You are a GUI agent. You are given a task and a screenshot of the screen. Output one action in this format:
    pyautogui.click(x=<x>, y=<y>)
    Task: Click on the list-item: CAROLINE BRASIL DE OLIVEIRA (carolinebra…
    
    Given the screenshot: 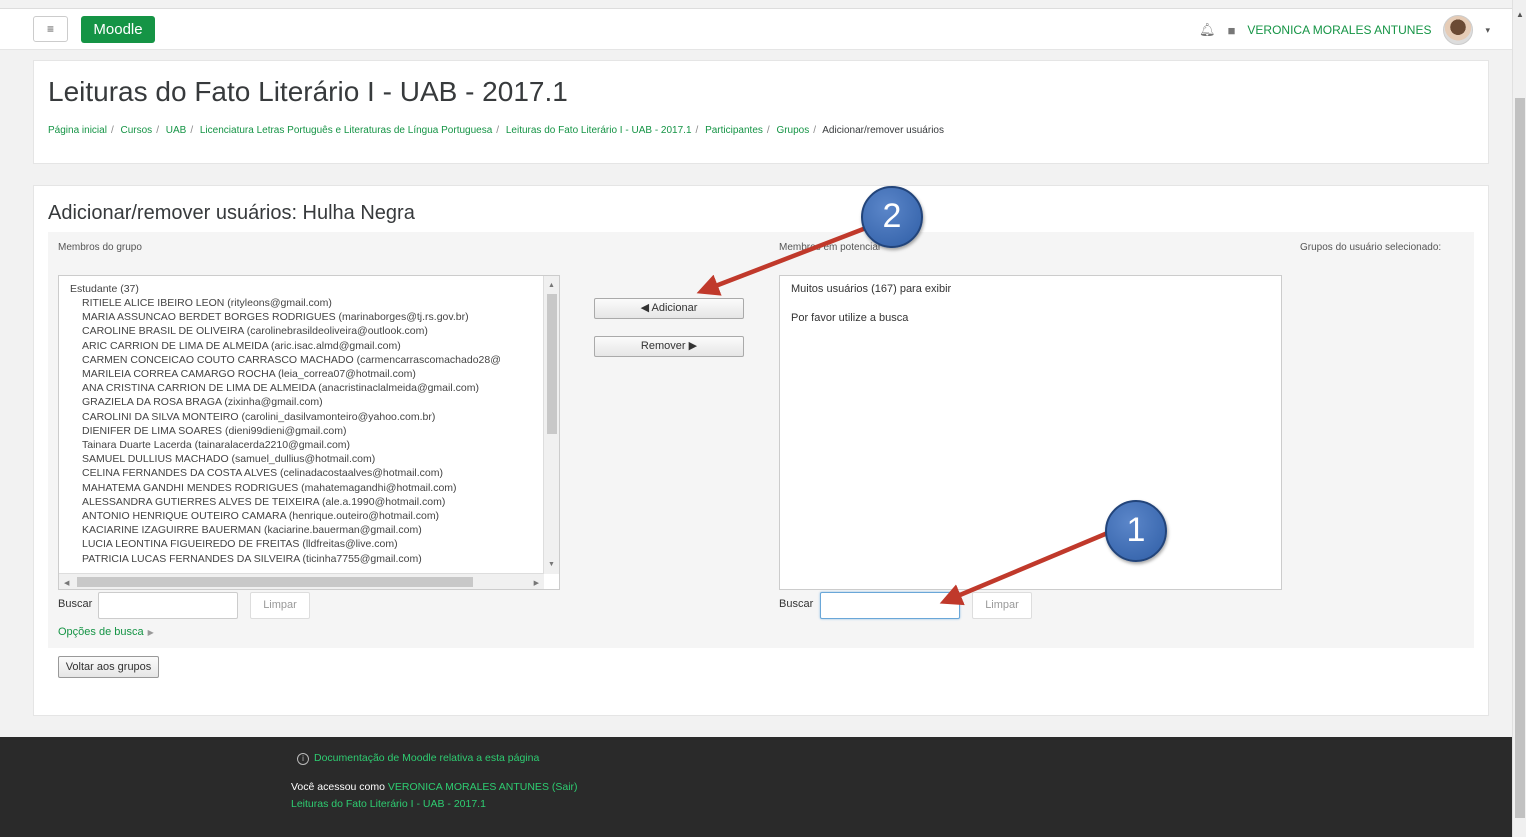 What is the action you would take?
    pyautogui.click(x=312, y=331)
    